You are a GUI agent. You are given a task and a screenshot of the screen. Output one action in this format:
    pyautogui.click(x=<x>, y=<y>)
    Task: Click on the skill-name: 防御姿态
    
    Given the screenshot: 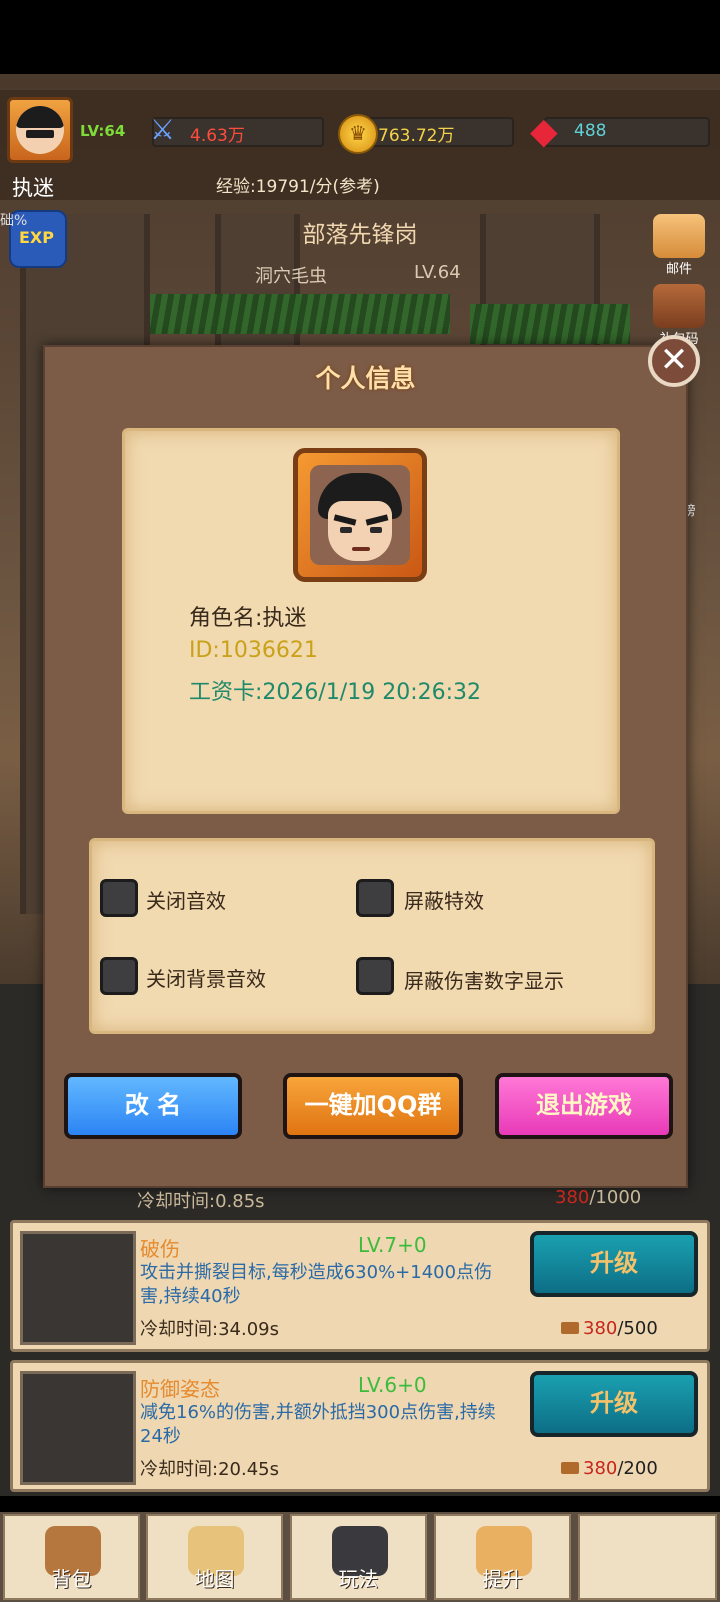 What is the action you would take?
    pyautogui.click(x=180, y=1389)
    